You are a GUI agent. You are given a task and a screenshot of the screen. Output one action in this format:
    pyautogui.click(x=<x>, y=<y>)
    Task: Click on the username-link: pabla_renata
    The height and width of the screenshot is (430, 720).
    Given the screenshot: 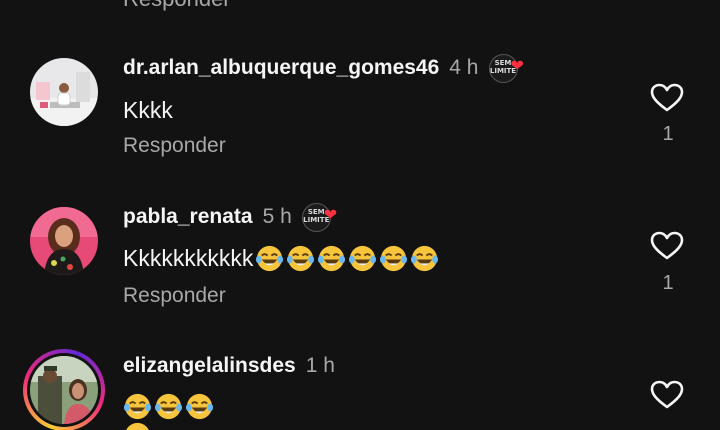 What is the action you would take?
    pyautogui.click(x=188, y=217)
    